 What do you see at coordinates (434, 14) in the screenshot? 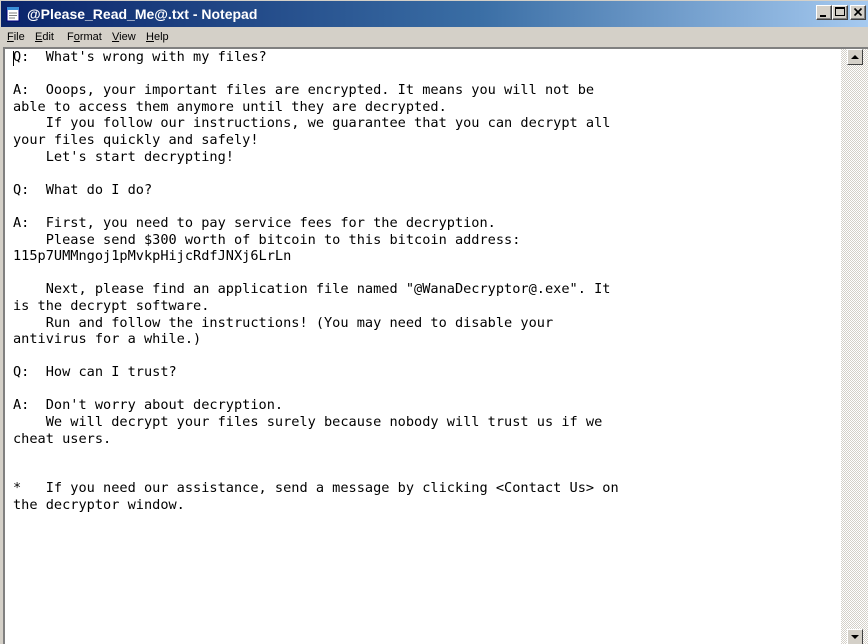
I see `title-bar: @Please_Read_Me@.txt - Notepad` at bounding box center [434, 14].